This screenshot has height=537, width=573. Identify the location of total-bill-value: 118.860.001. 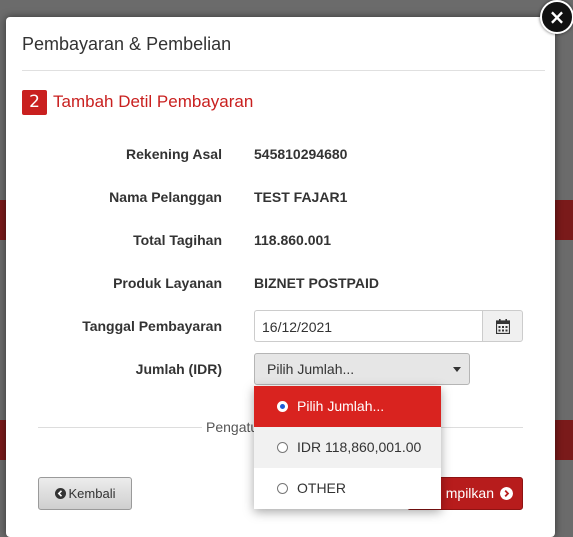
(293, 240).